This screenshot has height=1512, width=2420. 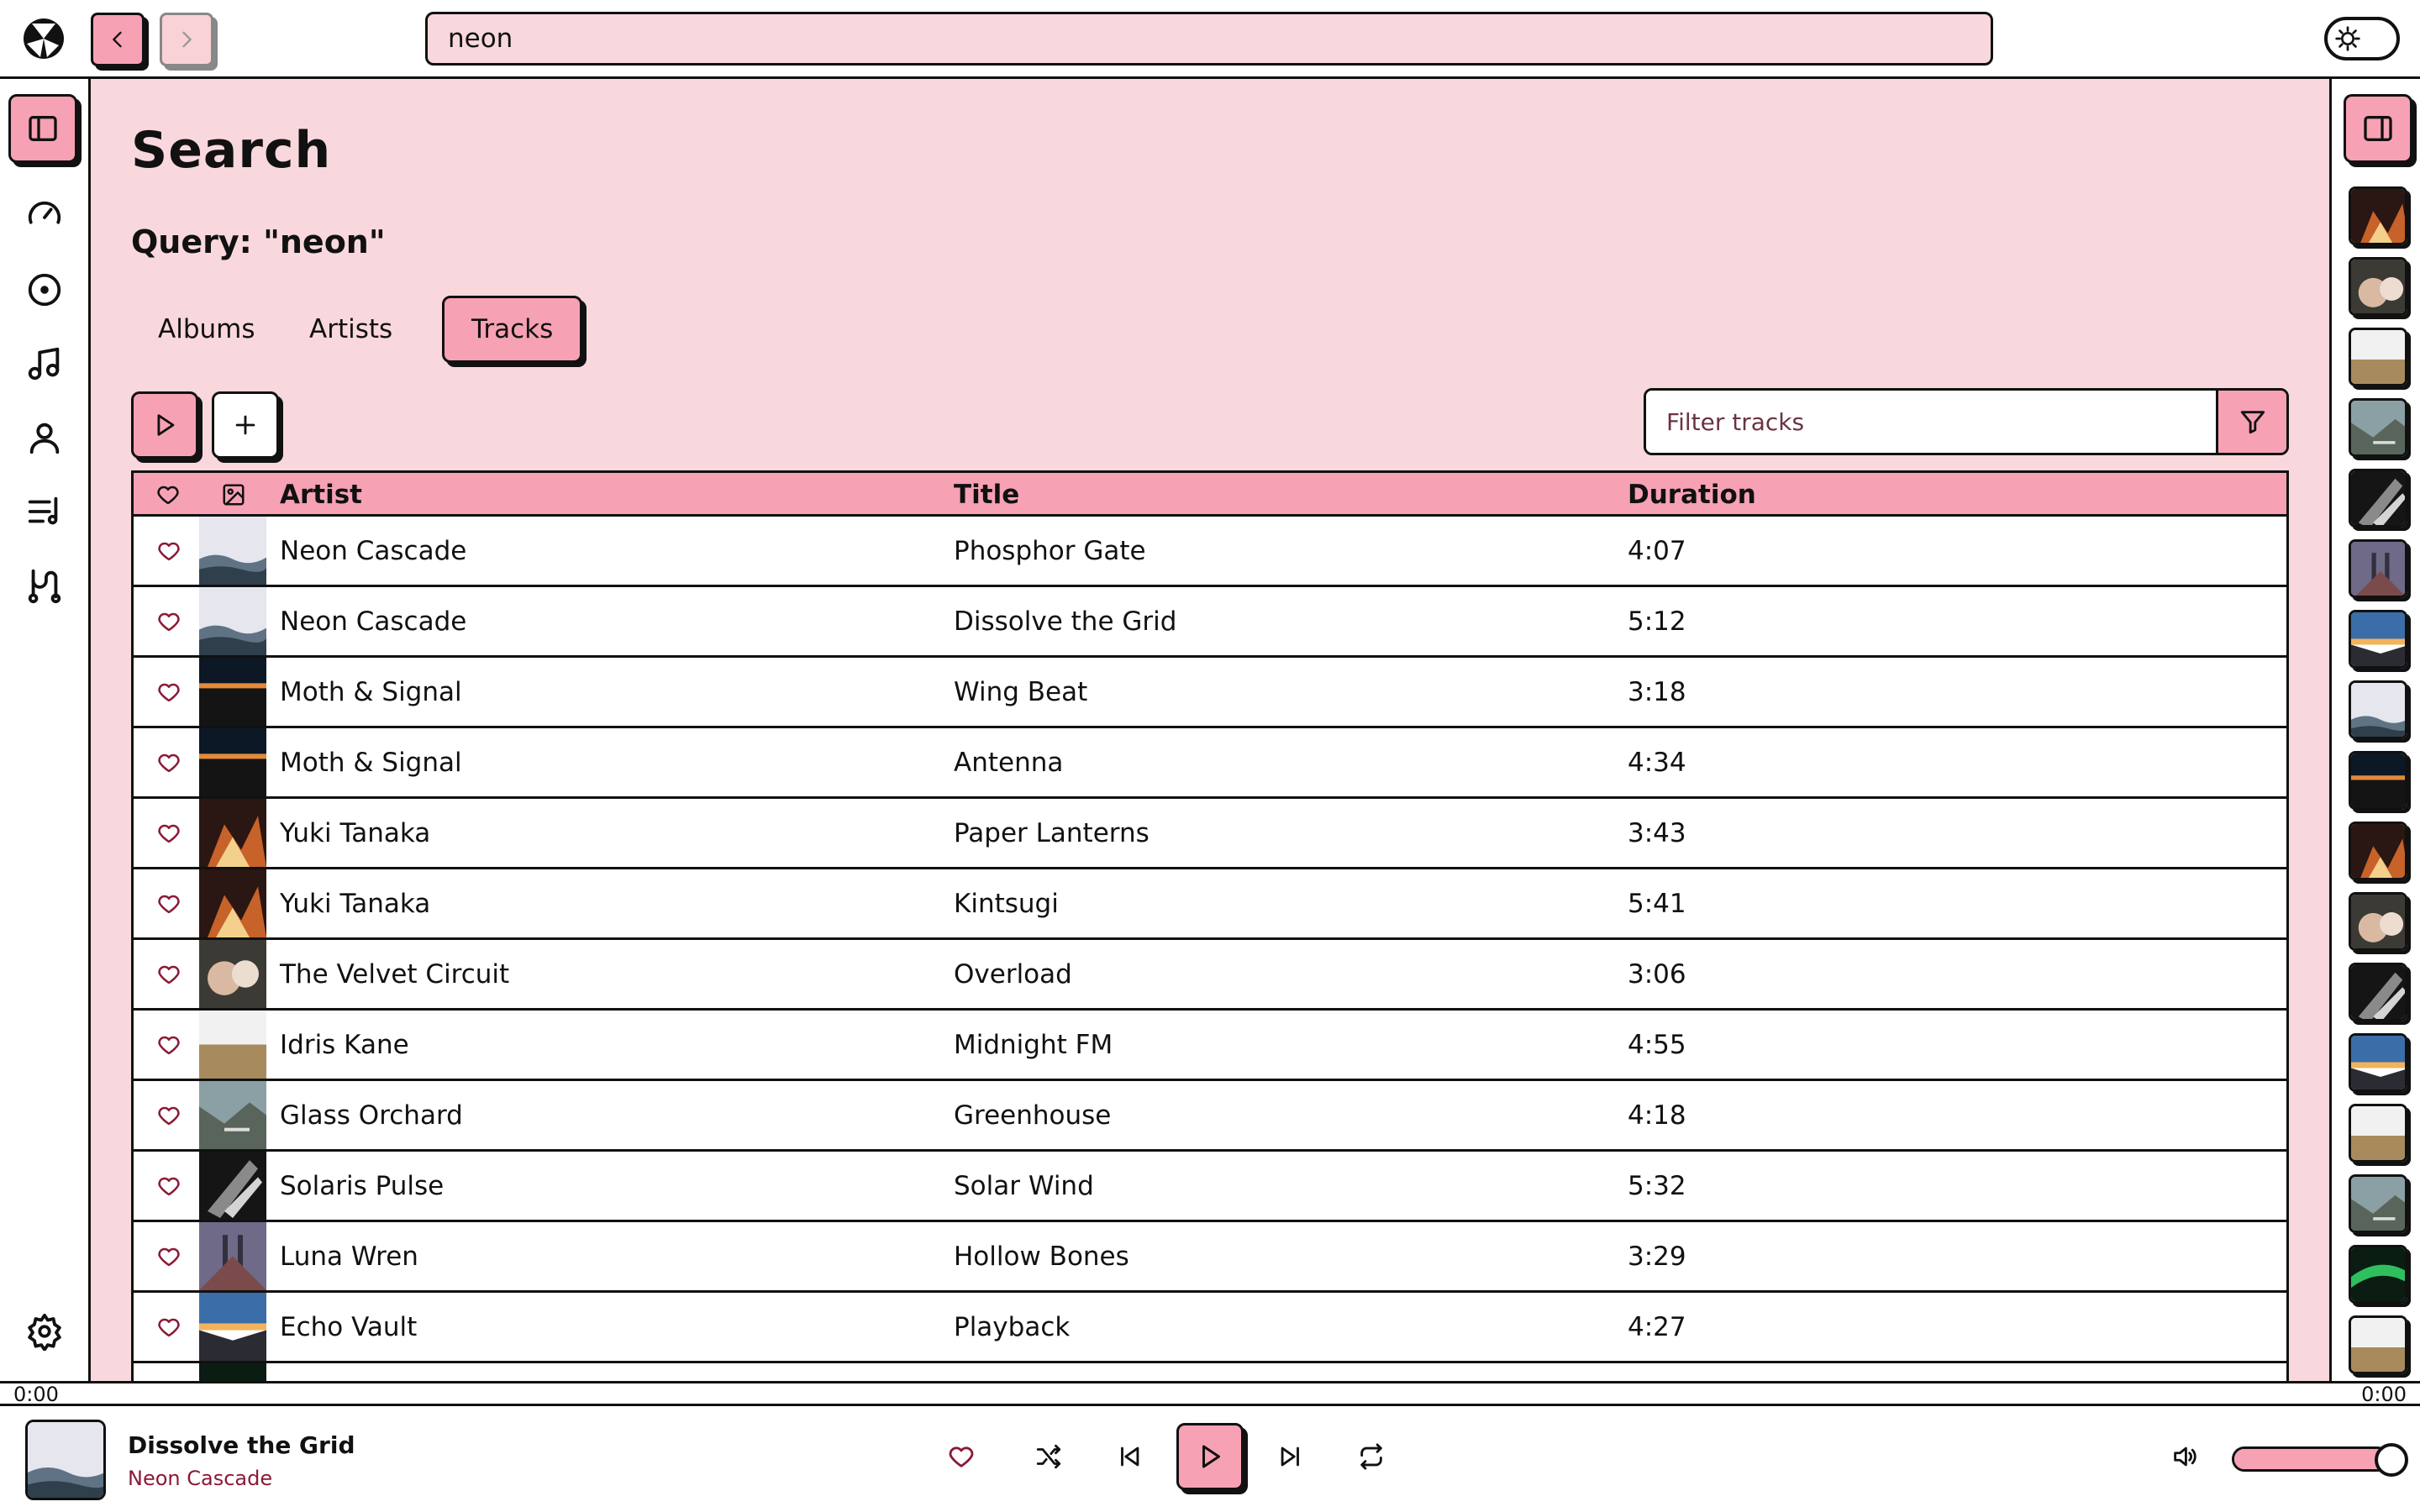 What do you see at coordinates (1210, 834) in the screenshot?
I see `table-row: Yuki Tanaka Paper Lanterns 3:43` at bounding box center [1210, 834].